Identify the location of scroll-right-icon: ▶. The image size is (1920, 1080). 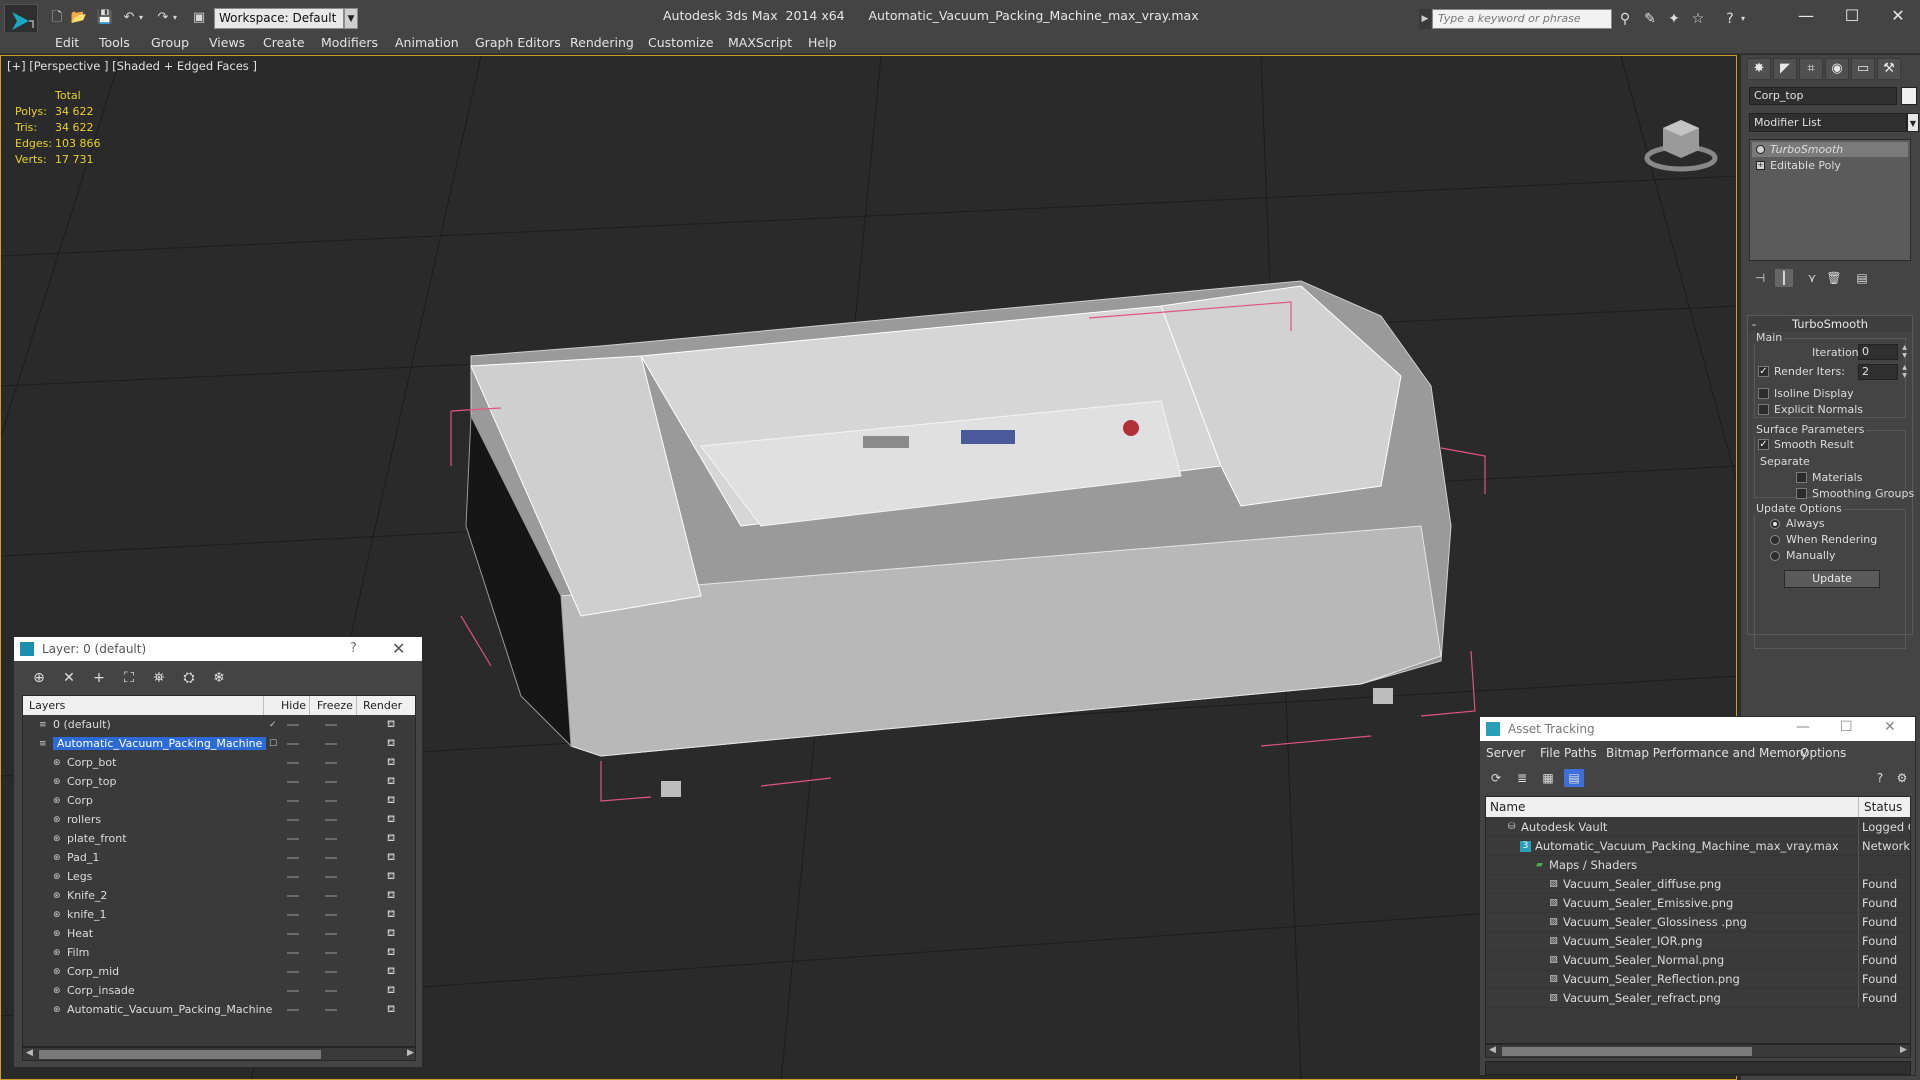
(1903, 1050).